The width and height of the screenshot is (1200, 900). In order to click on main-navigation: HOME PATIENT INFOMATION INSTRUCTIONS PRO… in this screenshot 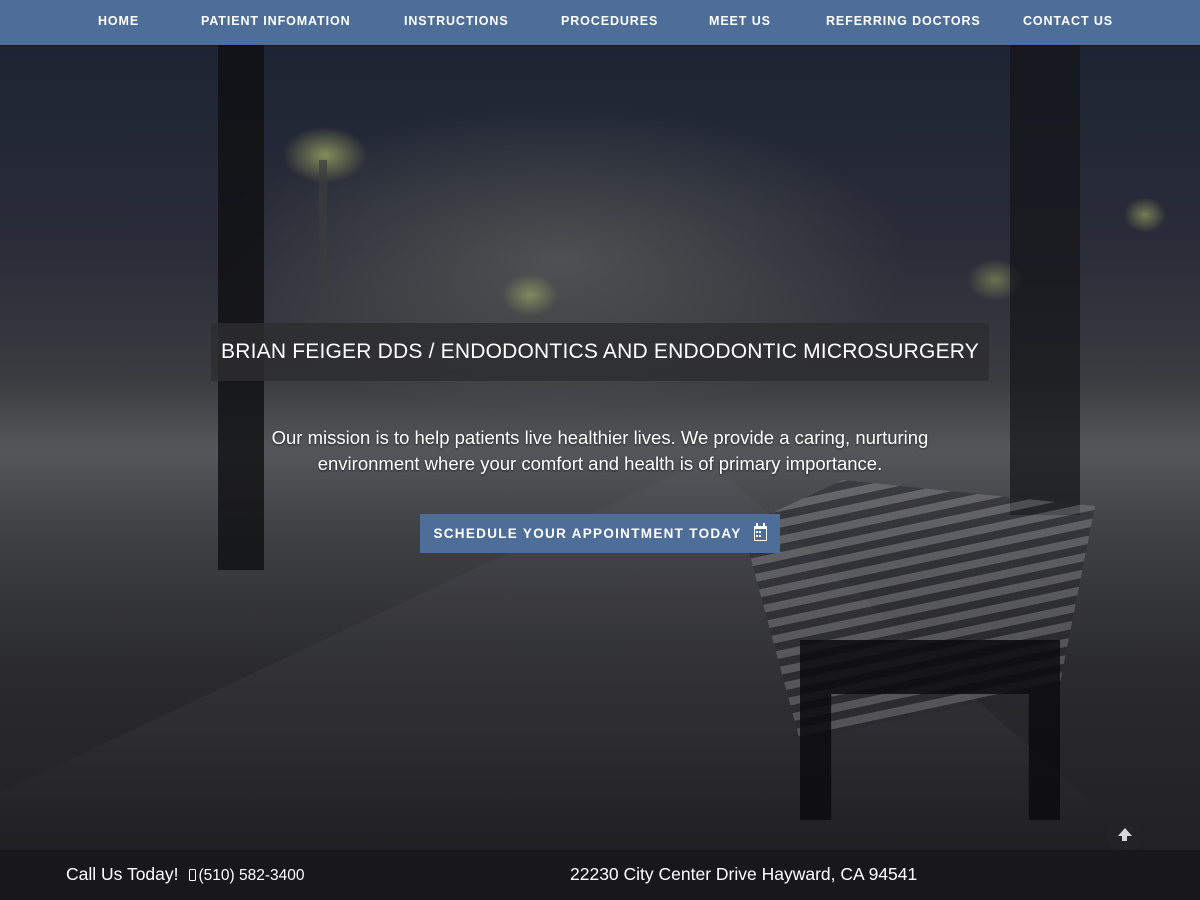, I will do `click(600, 22)`.